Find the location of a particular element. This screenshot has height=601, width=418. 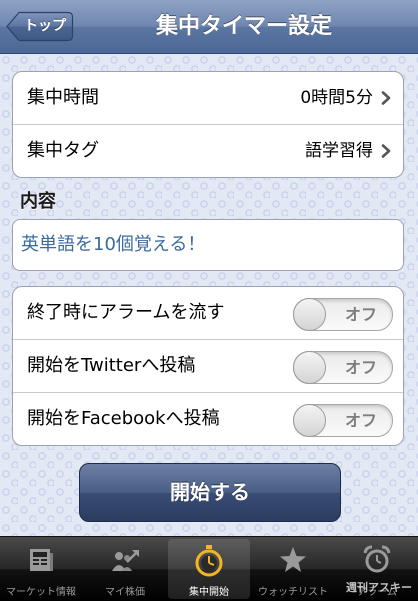

tab-focus-start: 集中開始 is located at coordinates (209, 569).